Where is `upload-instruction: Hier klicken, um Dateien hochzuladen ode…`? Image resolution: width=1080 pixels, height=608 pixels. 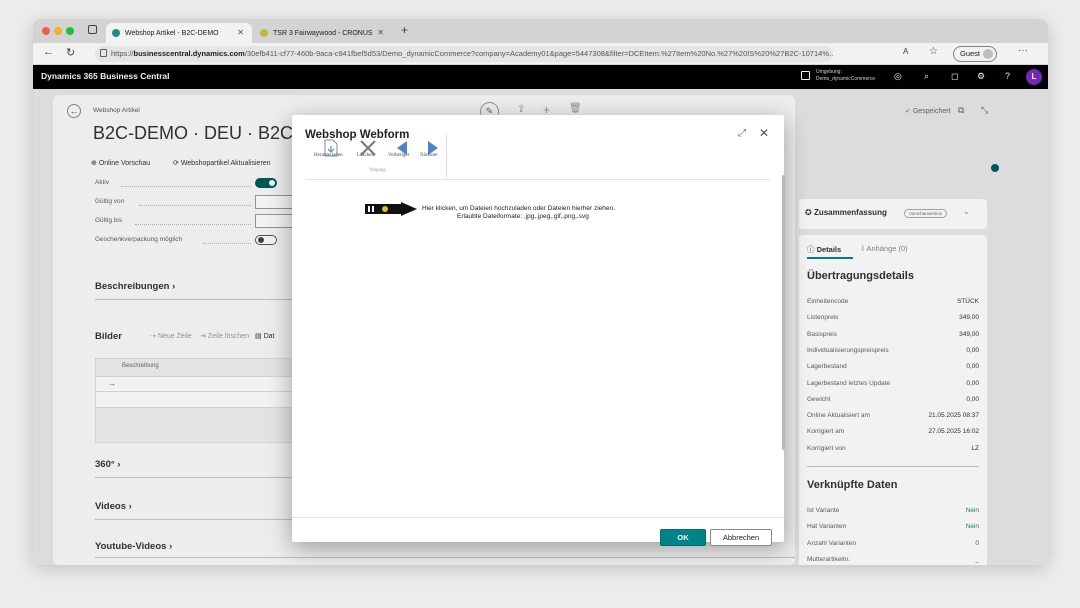 upload-instruction: Hier klicken, um Dateien hochzuladen ode… is located at coordinates (518, 208).